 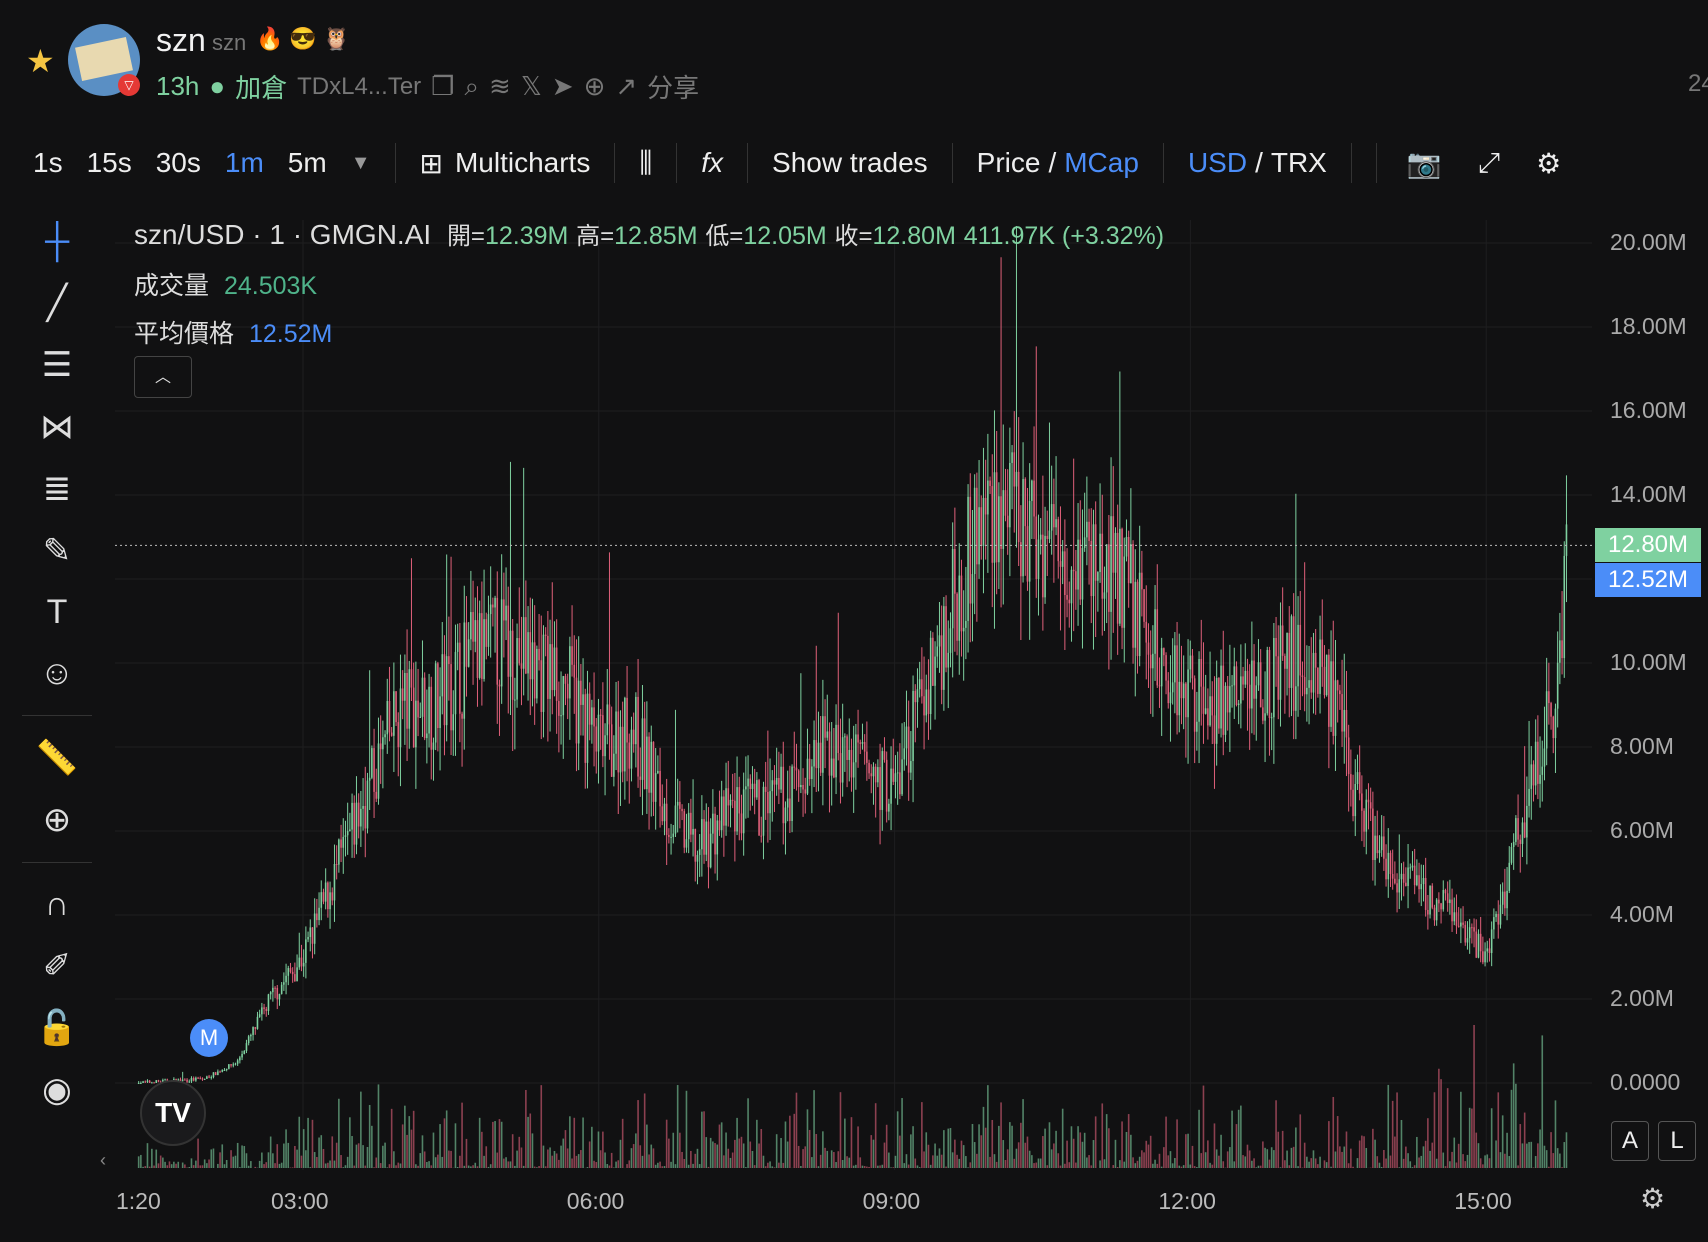 I want to click on log-scale-button: L, so click(x=1677, y=1141).